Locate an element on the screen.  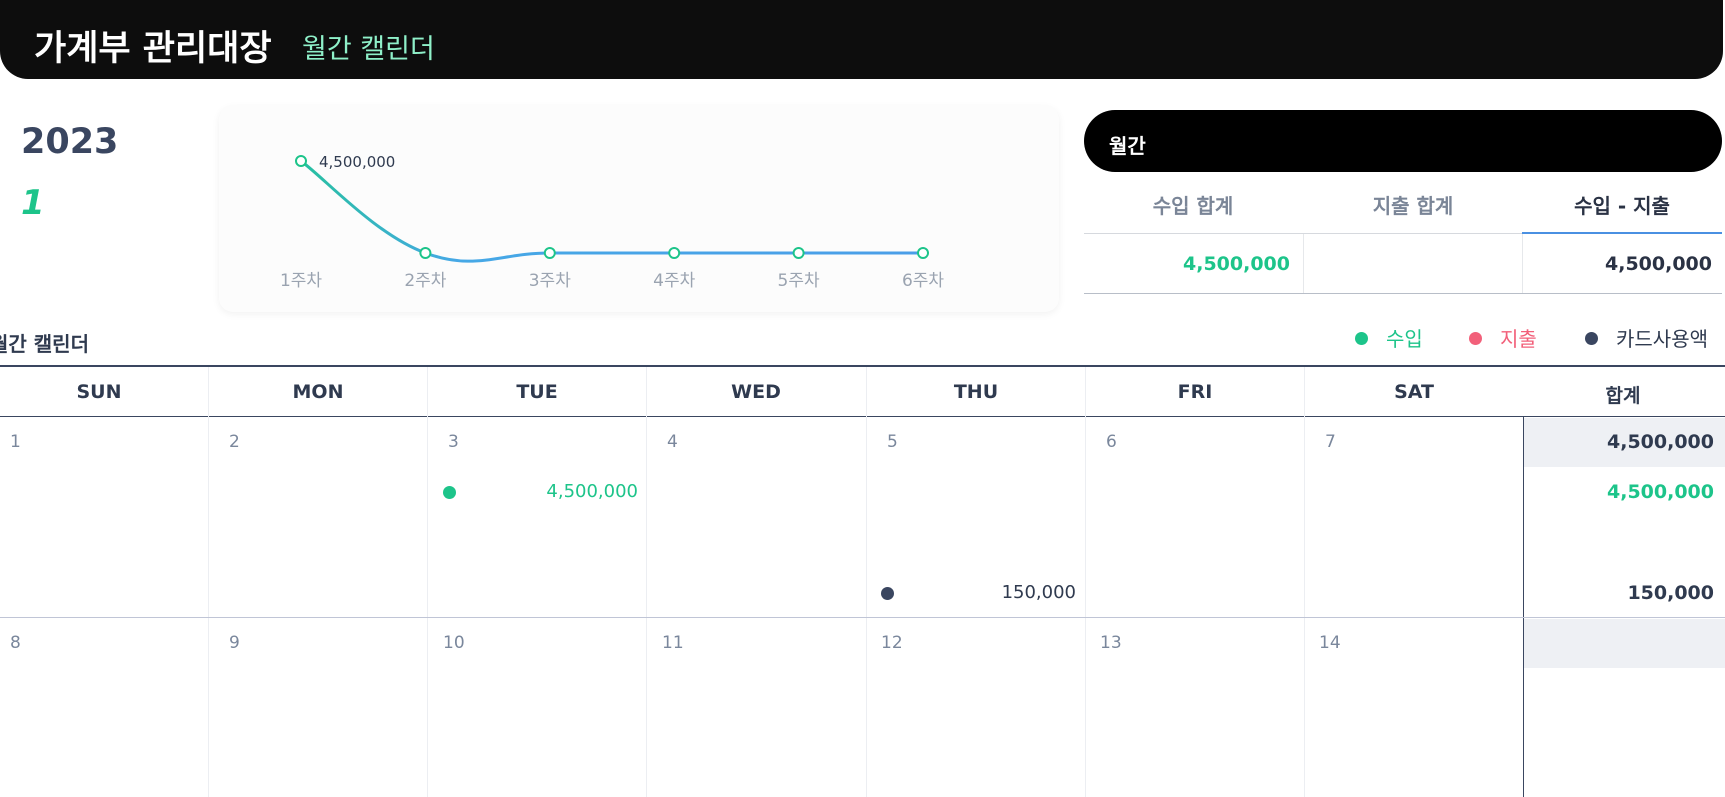
summary-bottom-line is located at coordinates (1403, 293).